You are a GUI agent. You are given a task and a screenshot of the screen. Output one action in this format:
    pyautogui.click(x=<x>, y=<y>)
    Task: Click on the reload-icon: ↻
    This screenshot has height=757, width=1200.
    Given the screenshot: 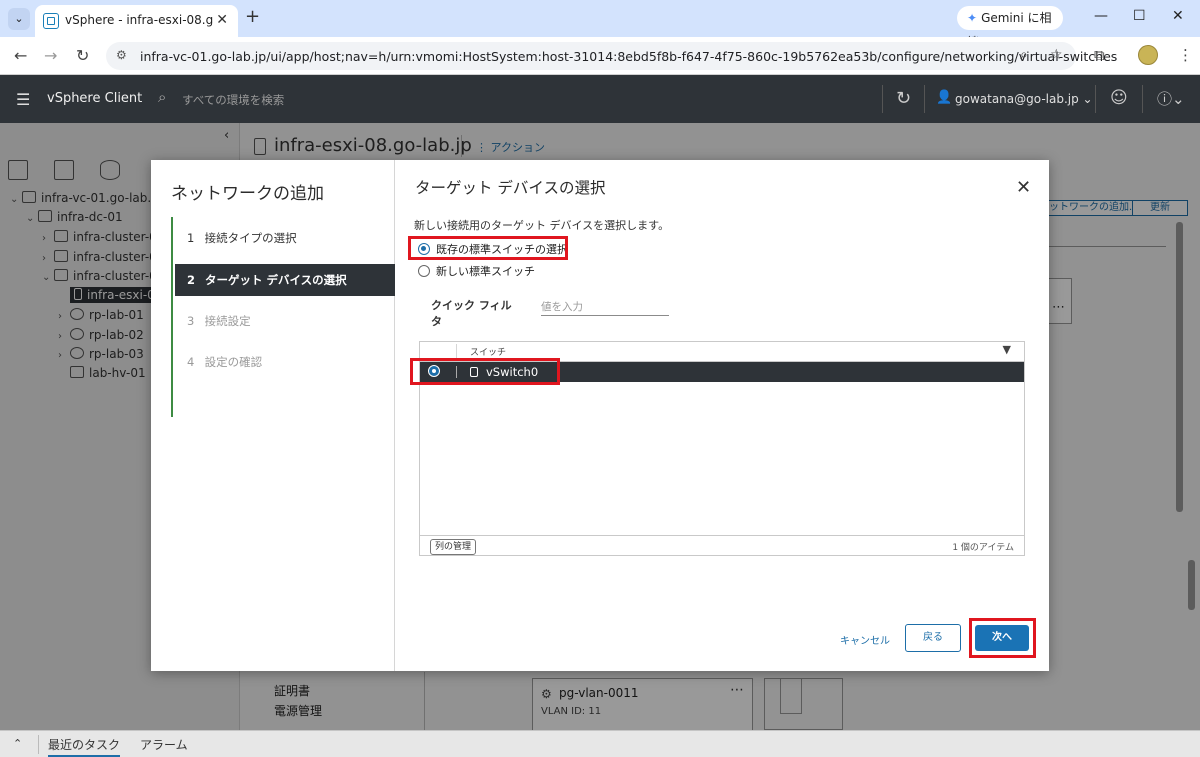 What is the action you would take?
    pyautogui.click(x=82, y=55)
    